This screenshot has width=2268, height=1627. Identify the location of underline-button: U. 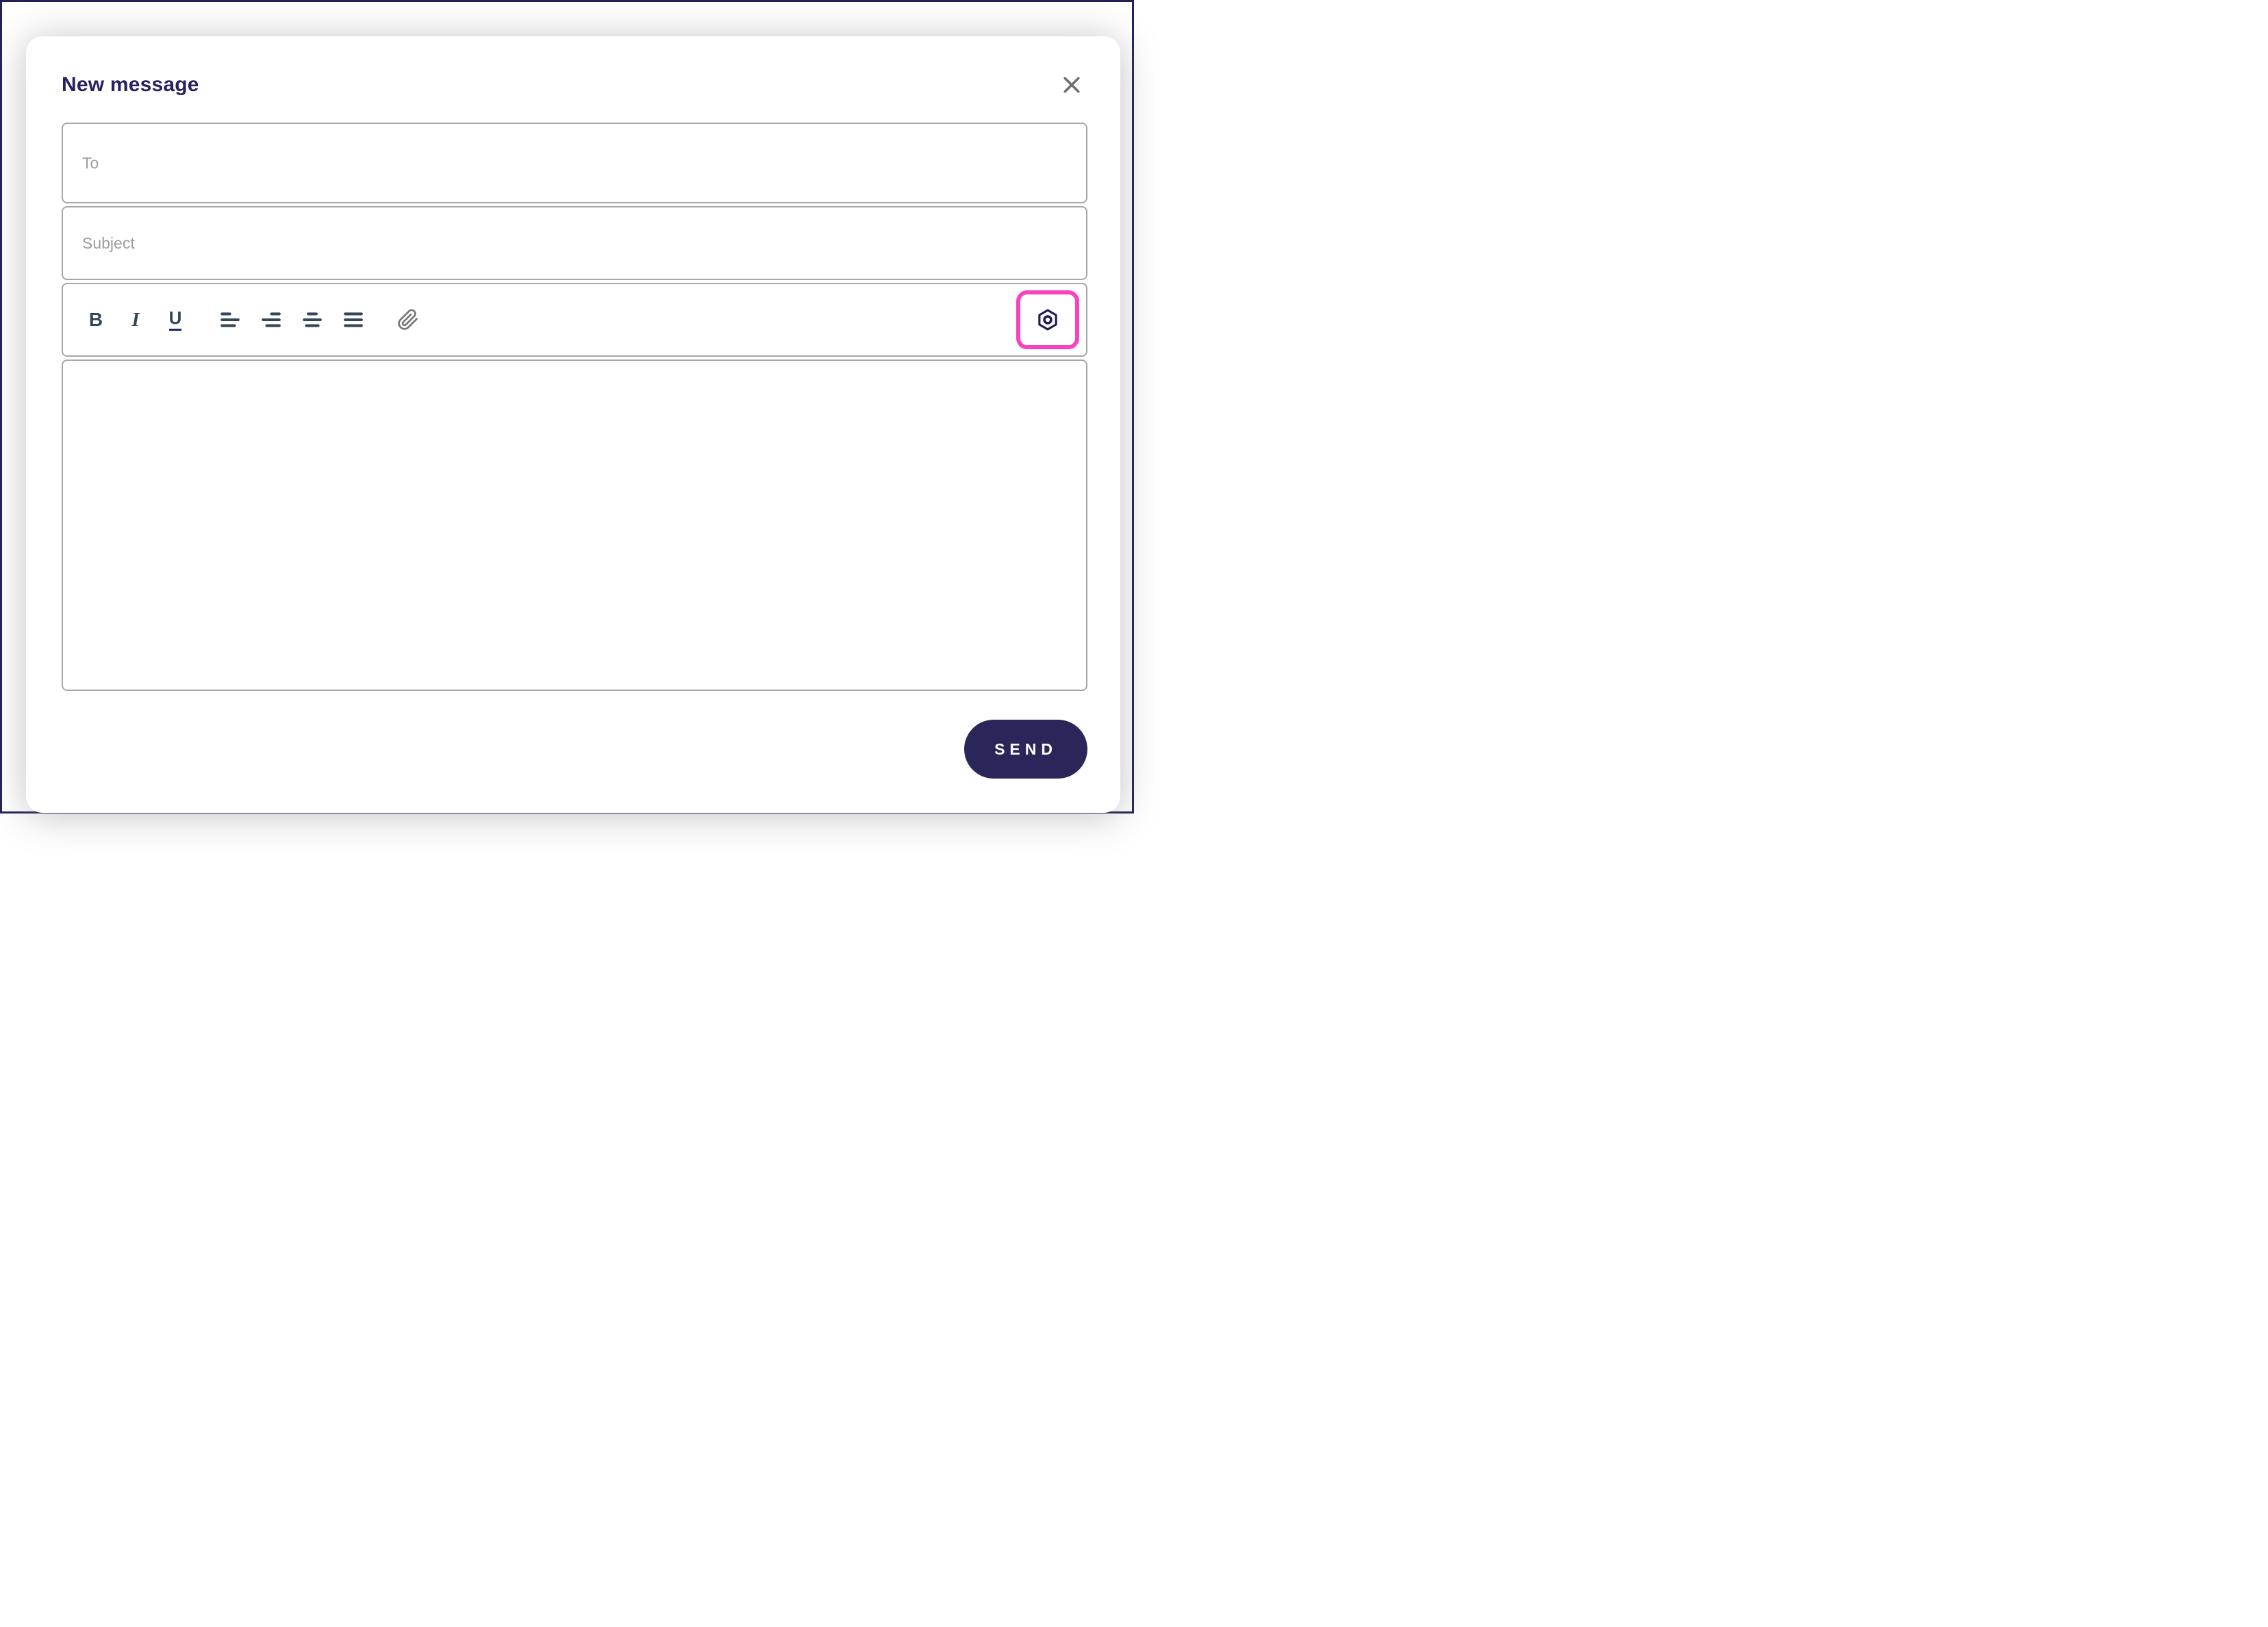
(175, 320).